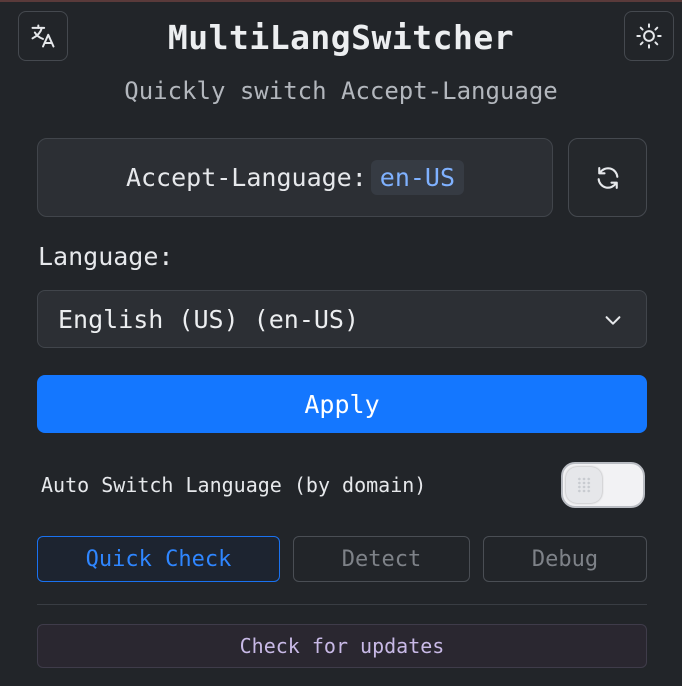 The width and height of the screenshot is (682, 686). I want to click on quick-check-button: Quick Check, so click(158, 559).